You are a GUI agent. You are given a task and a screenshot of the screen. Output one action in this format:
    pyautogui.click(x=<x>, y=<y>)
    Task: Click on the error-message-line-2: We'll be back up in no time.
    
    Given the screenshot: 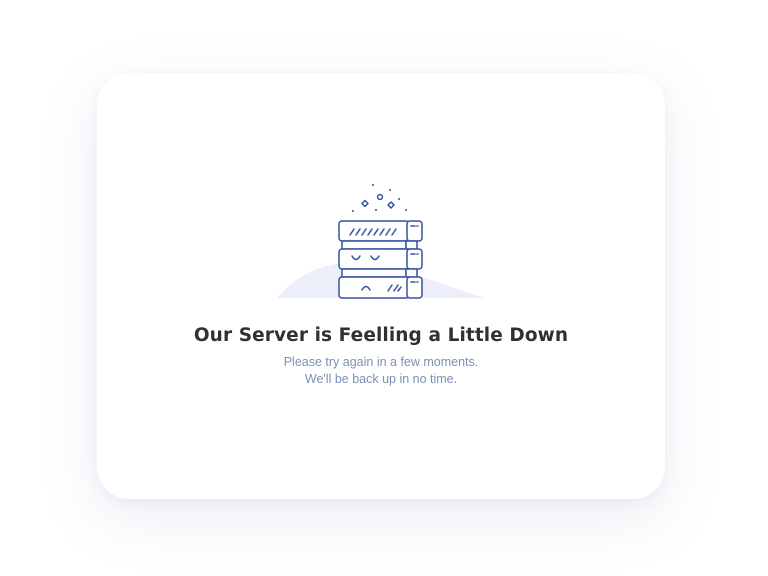 What is the action you would take?
    pyautogui.click(x=381, y=379)
    